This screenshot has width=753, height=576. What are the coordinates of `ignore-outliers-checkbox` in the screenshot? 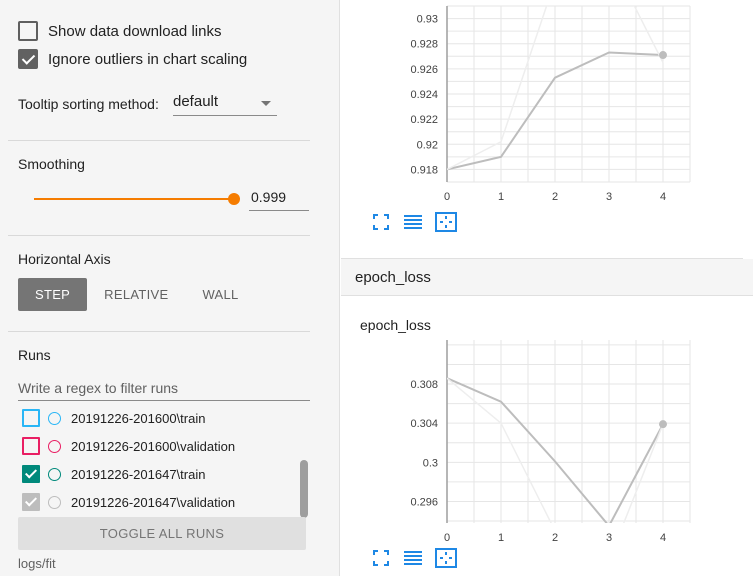 It's located at (28, 59).